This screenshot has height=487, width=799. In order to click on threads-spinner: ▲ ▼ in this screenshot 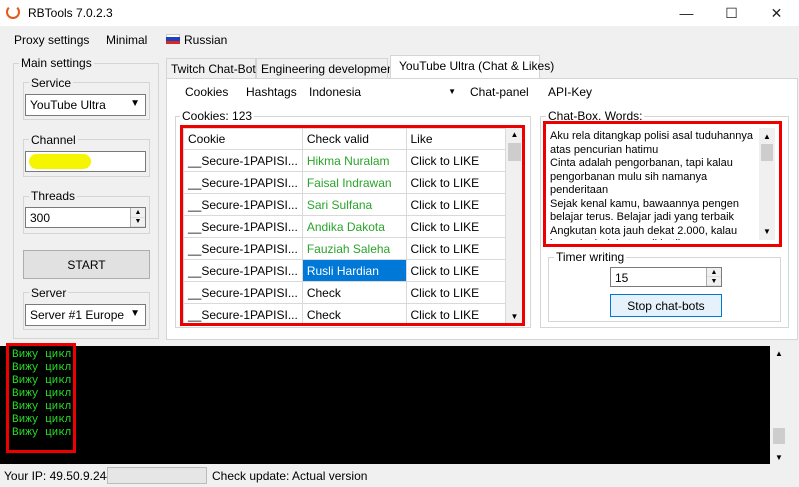, I will do `click(137, 217)`.